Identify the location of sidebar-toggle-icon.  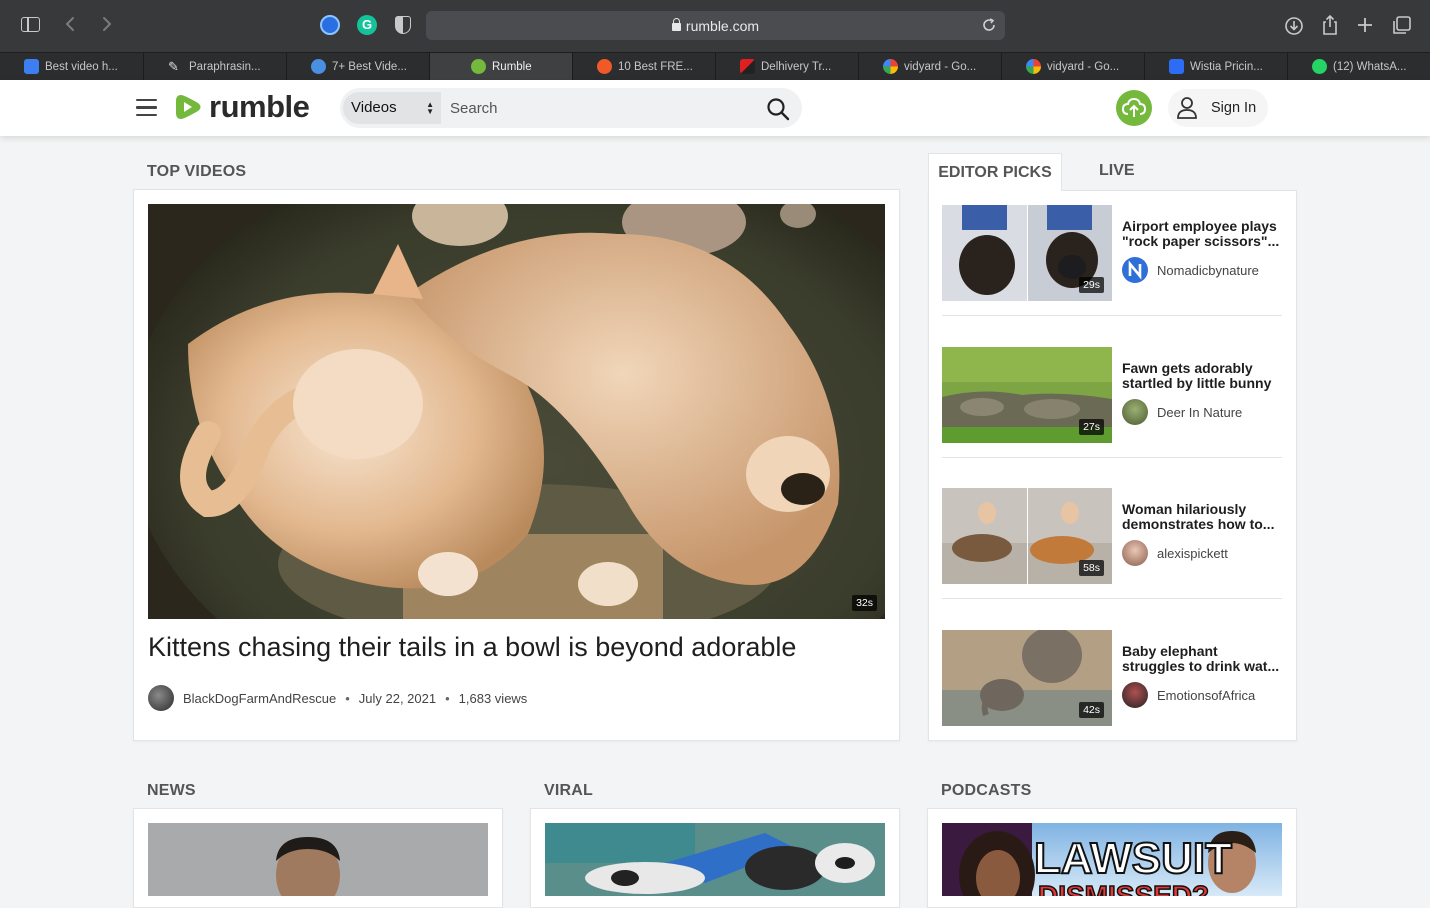
(30, 24).